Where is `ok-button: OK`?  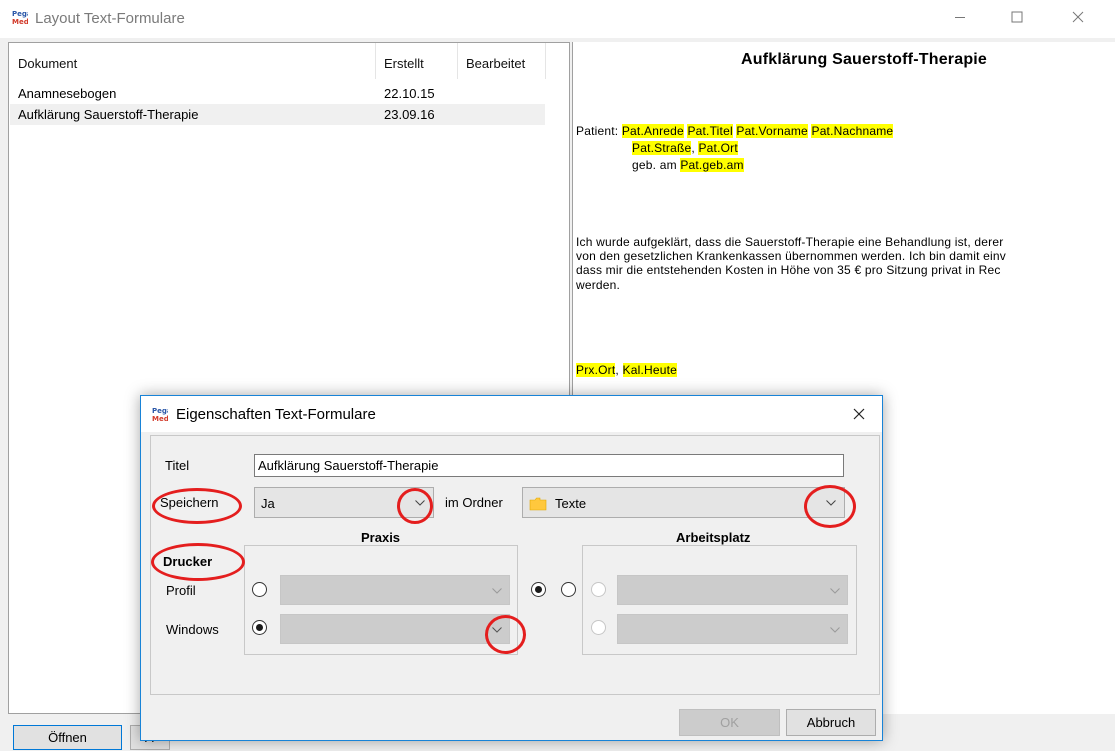 ok-button: OK is located at coordinates (729, 722).